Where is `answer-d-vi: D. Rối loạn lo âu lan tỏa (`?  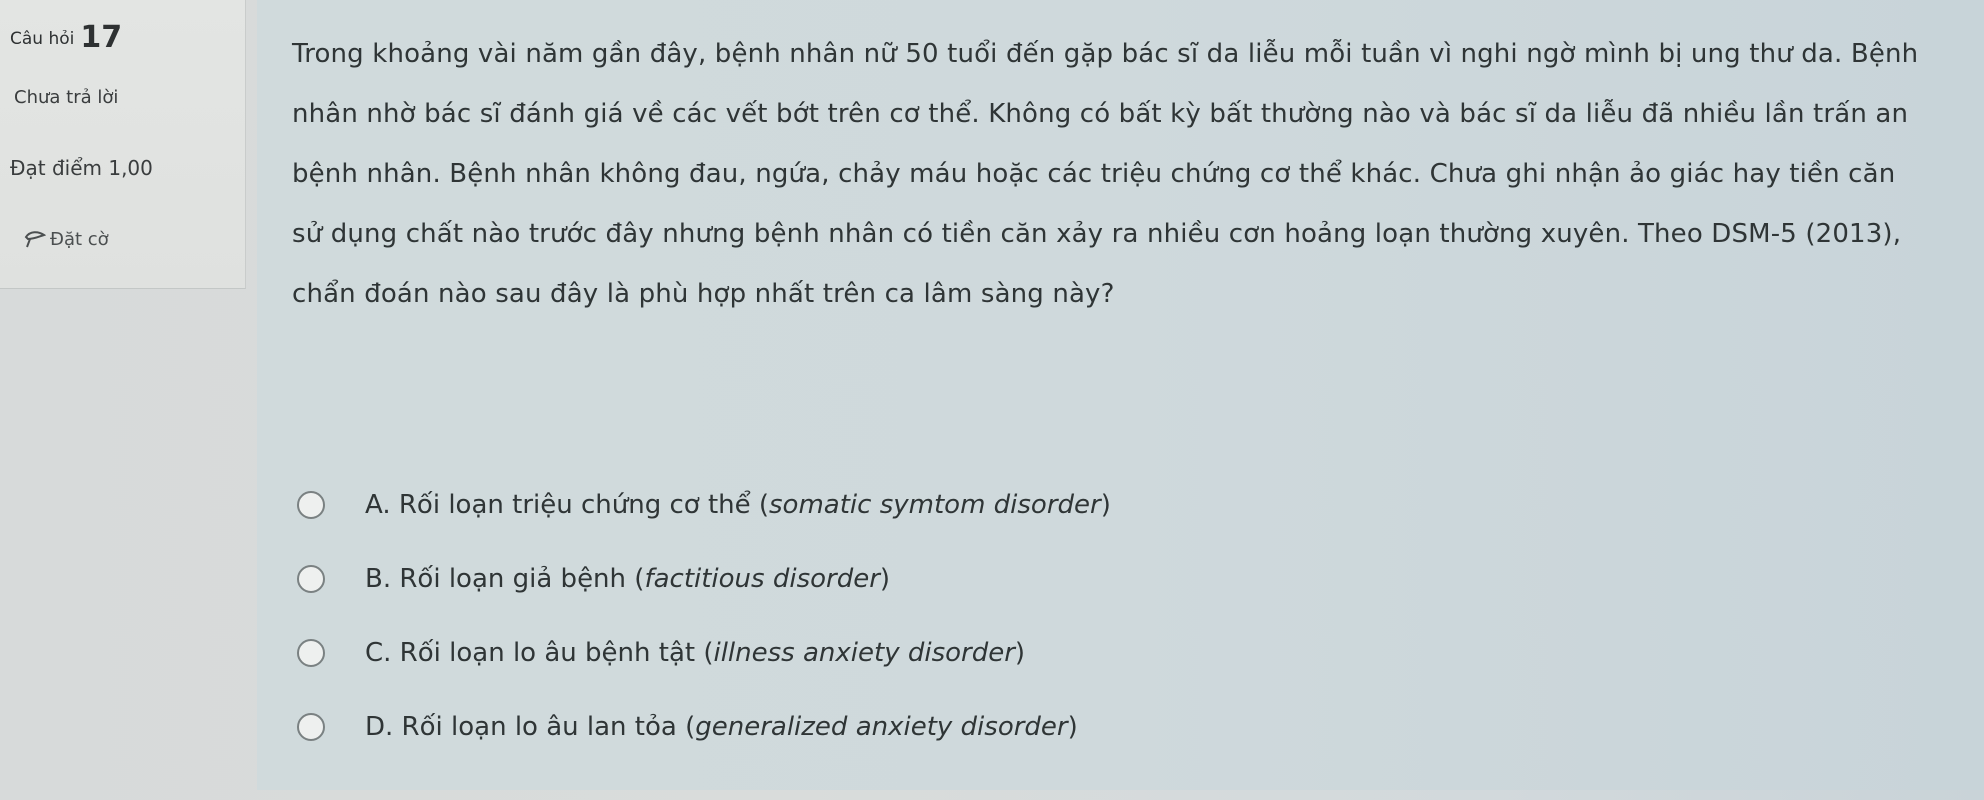
answer-d-vi: D. Rối loạn lo âu lan tỏa ( is located at coordinates (530, 727).